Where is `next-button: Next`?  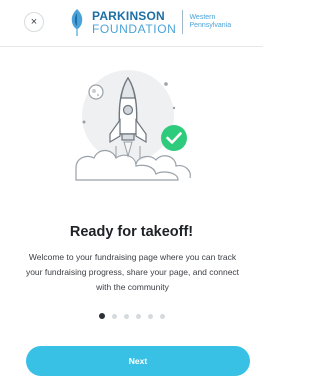 next-button: Next is located at coordinates (138, 361).